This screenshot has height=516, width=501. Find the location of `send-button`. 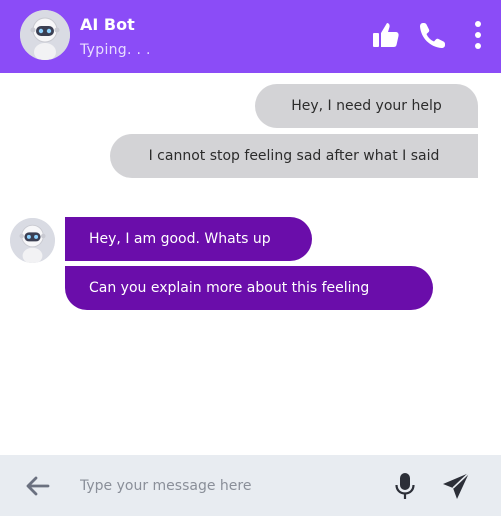

send-button is located at coordinates (456, 486).